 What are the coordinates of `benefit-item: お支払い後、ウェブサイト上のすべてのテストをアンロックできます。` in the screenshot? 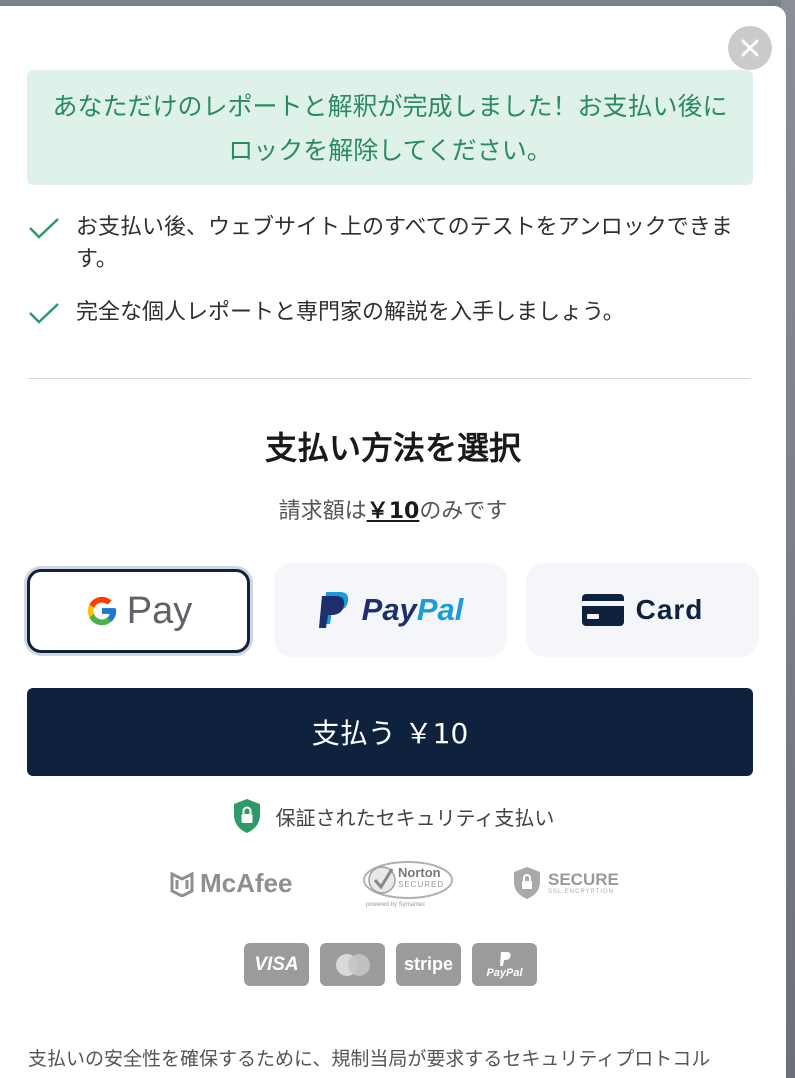 It's located at (388, 244).